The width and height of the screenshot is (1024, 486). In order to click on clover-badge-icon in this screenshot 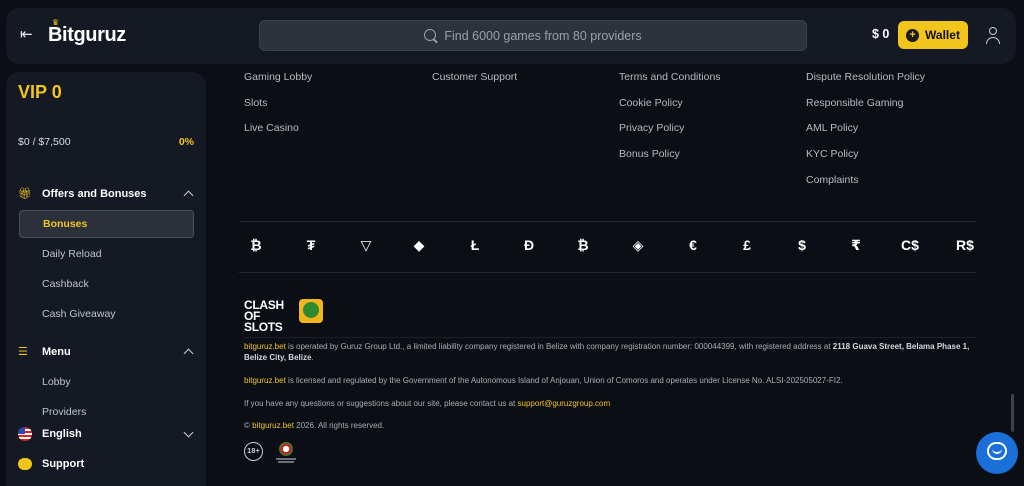, I will do `click(311, 311)`.